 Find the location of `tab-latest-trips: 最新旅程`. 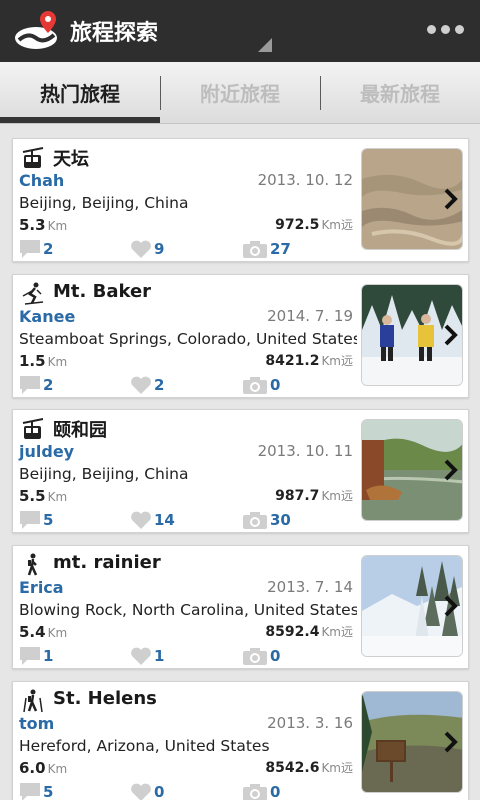

tab-latest-trips: 最新旅程 is located at coordinates (400, 92).